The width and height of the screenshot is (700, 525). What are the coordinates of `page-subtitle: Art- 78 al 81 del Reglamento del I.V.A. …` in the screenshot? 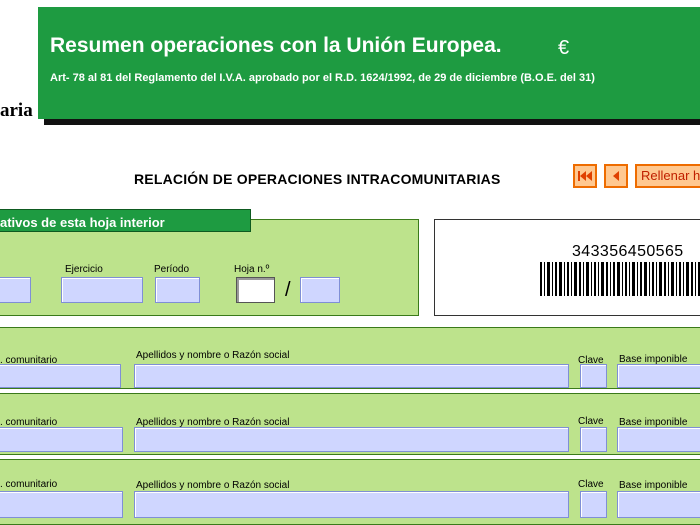 It's located at (322, 78).